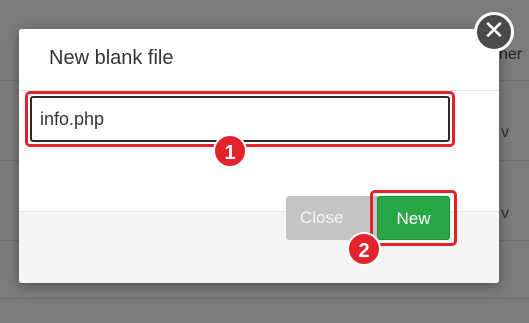 This screenshot has height=323, width=529. I want to click on step-2-badge: 2, so click(364, 249).